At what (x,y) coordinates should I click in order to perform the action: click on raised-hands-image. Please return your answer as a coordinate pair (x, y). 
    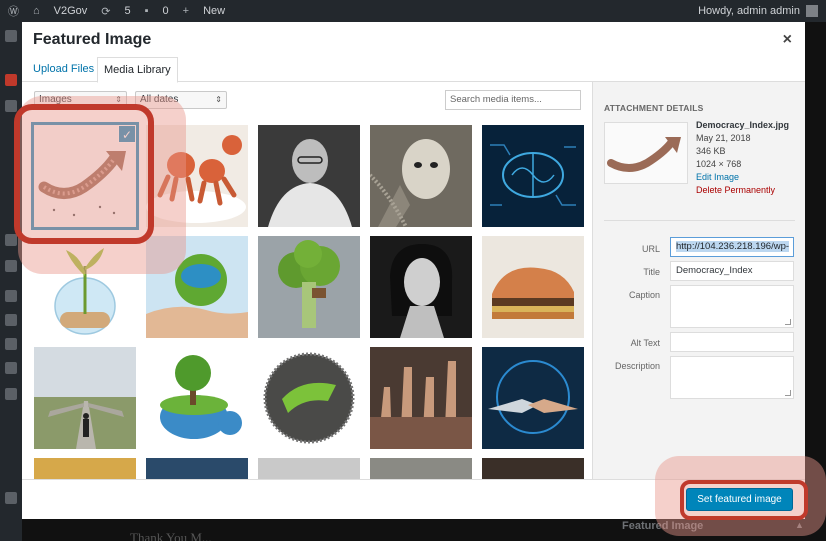
    Looking at the image, I should click on (421, 398).